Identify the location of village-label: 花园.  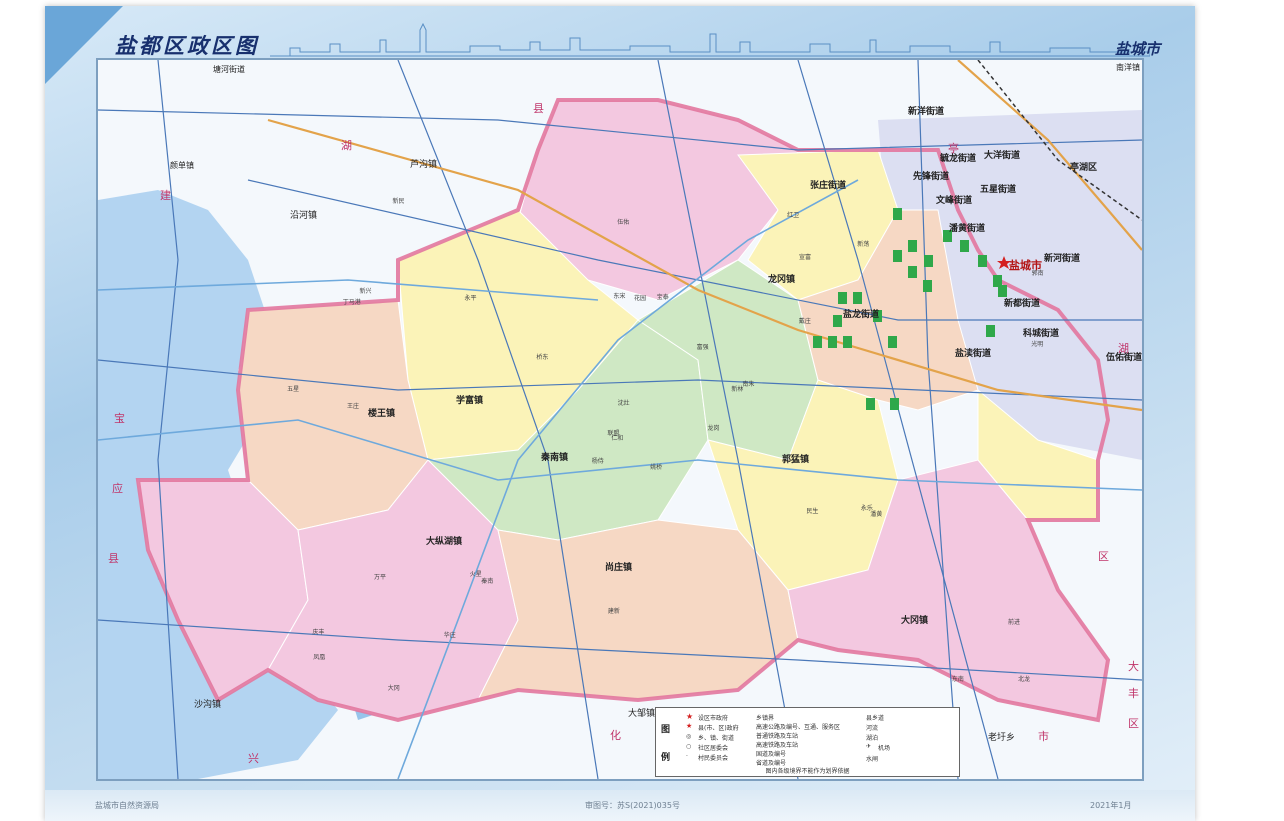
(639, 298).